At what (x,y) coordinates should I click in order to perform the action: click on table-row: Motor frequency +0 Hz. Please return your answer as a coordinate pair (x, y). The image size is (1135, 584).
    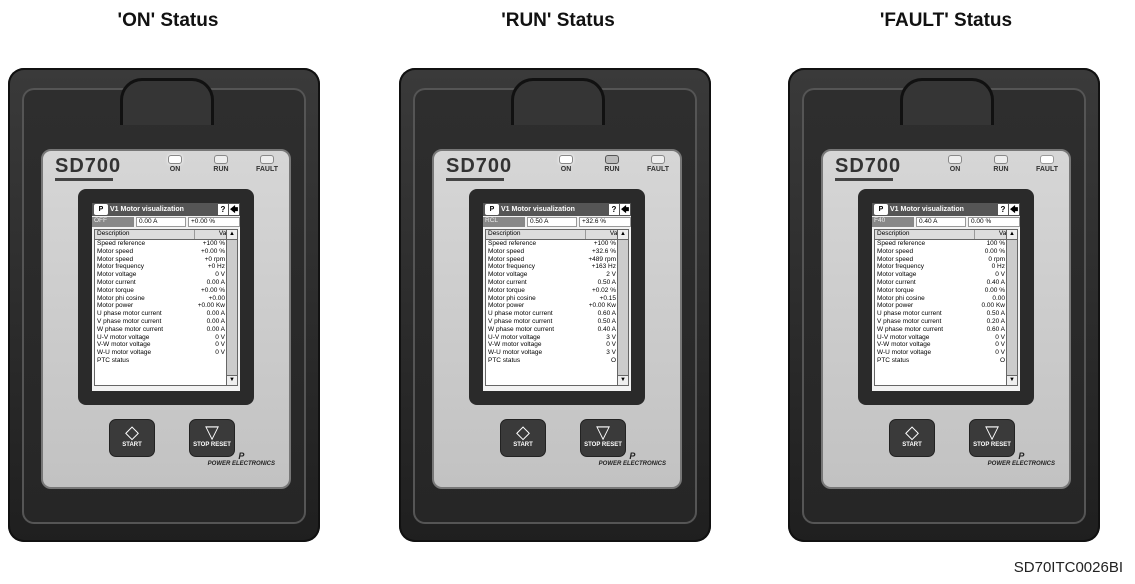
    Looking at the image, I should click on (161, 267).